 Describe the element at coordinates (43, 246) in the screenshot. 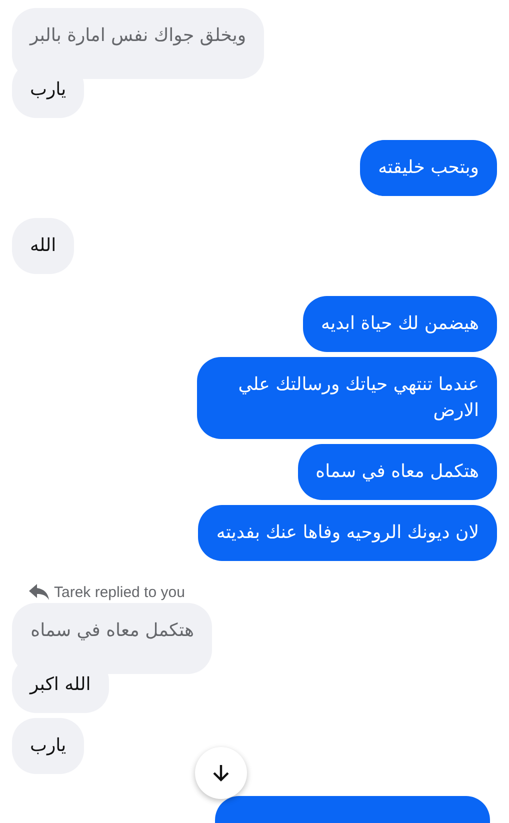

I see `message-bubble: الله` at that location.